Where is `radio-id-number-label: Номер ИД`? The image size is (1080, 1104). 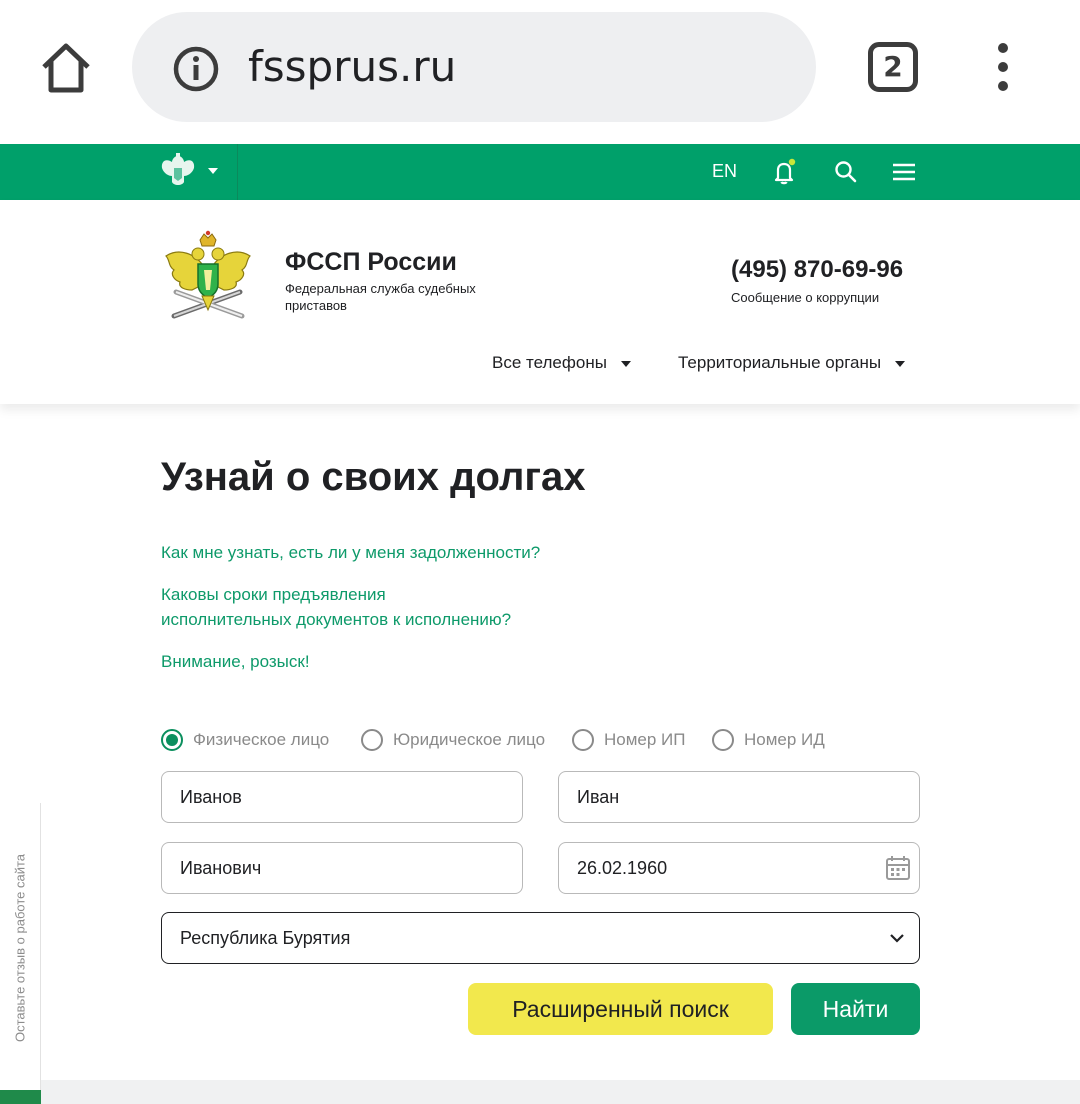
radio-id-number-label: Номер ИД is located at coordinates (784, 739).